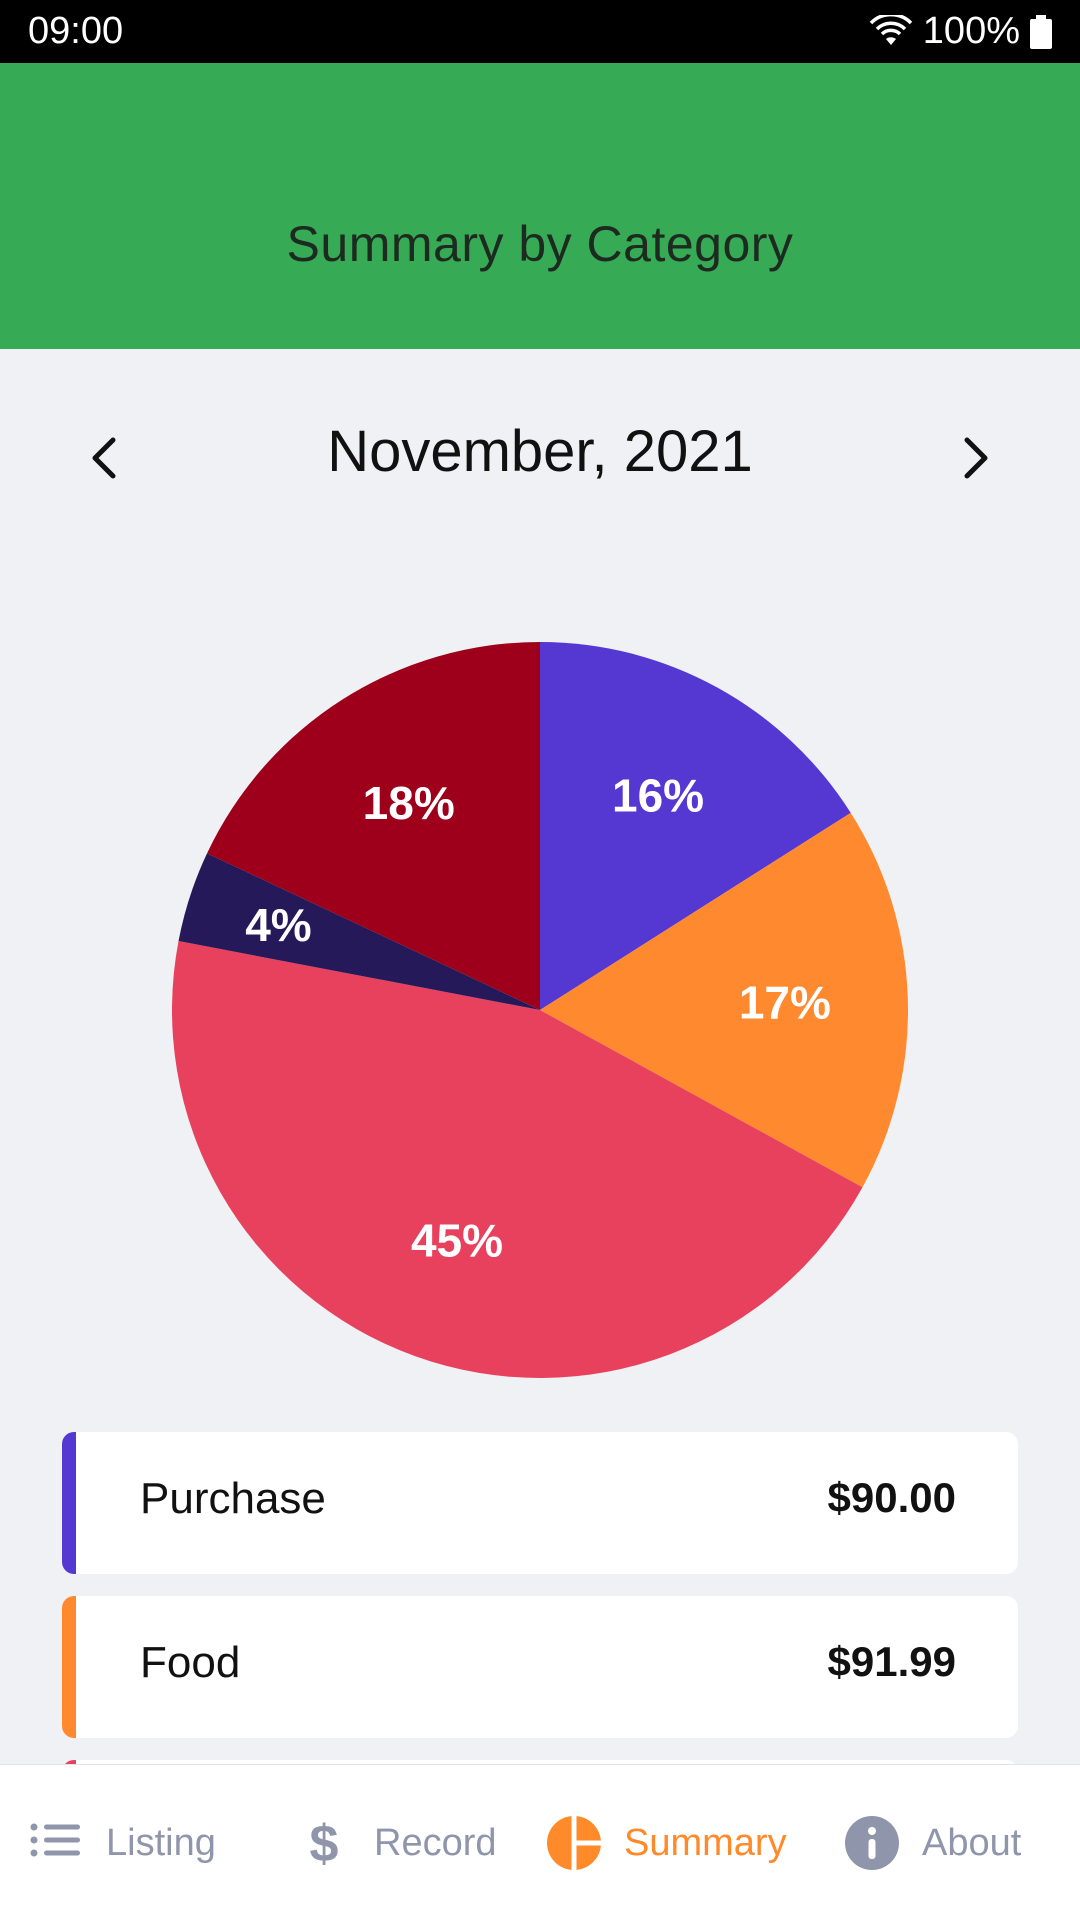 The image size is (1080, 1920). Describe the element at coordinates (540, 1667) in the screenshot. I see `category-card-food: Food $91.99` at that location.